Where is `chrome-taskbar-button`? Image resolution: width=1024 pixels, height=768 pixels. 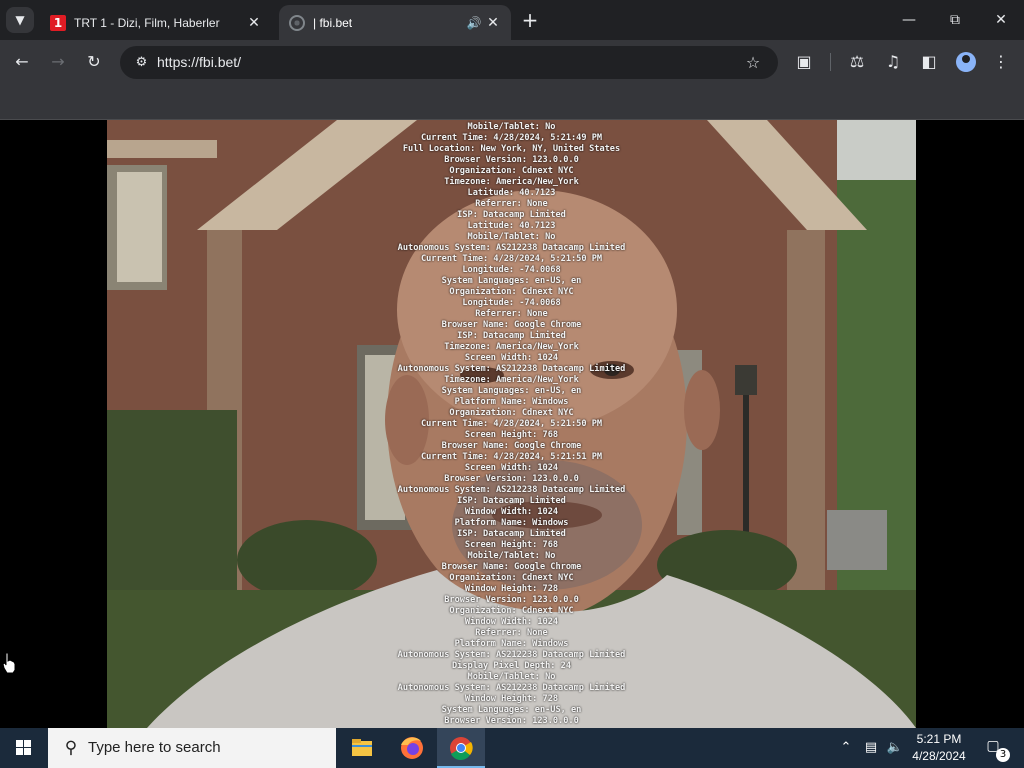 chrome-taskbar-button is located at coordinates (461, 748).